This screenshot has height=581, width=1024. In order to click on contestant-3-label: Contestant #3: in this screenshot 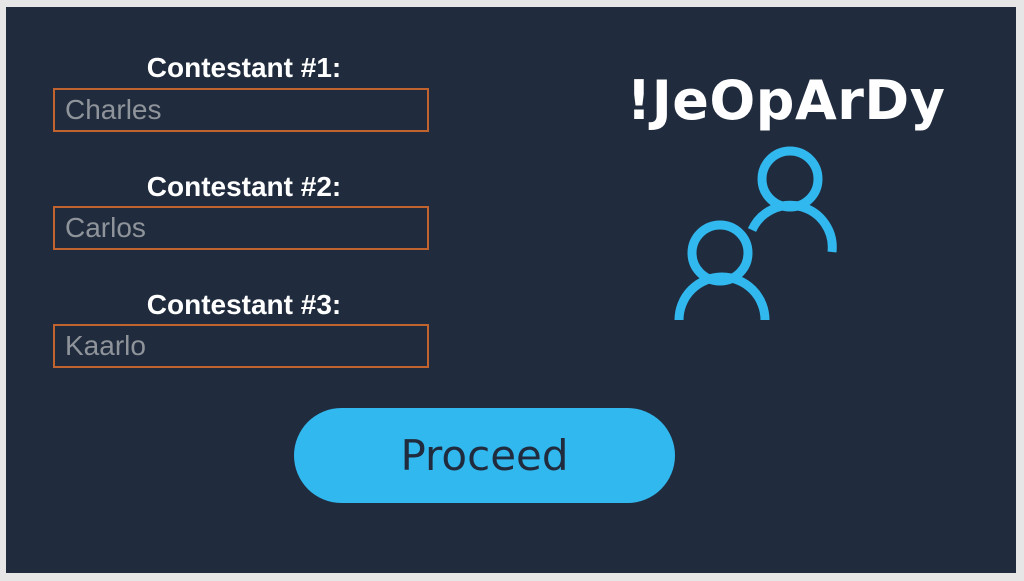, I will do `click(244, 304)`.